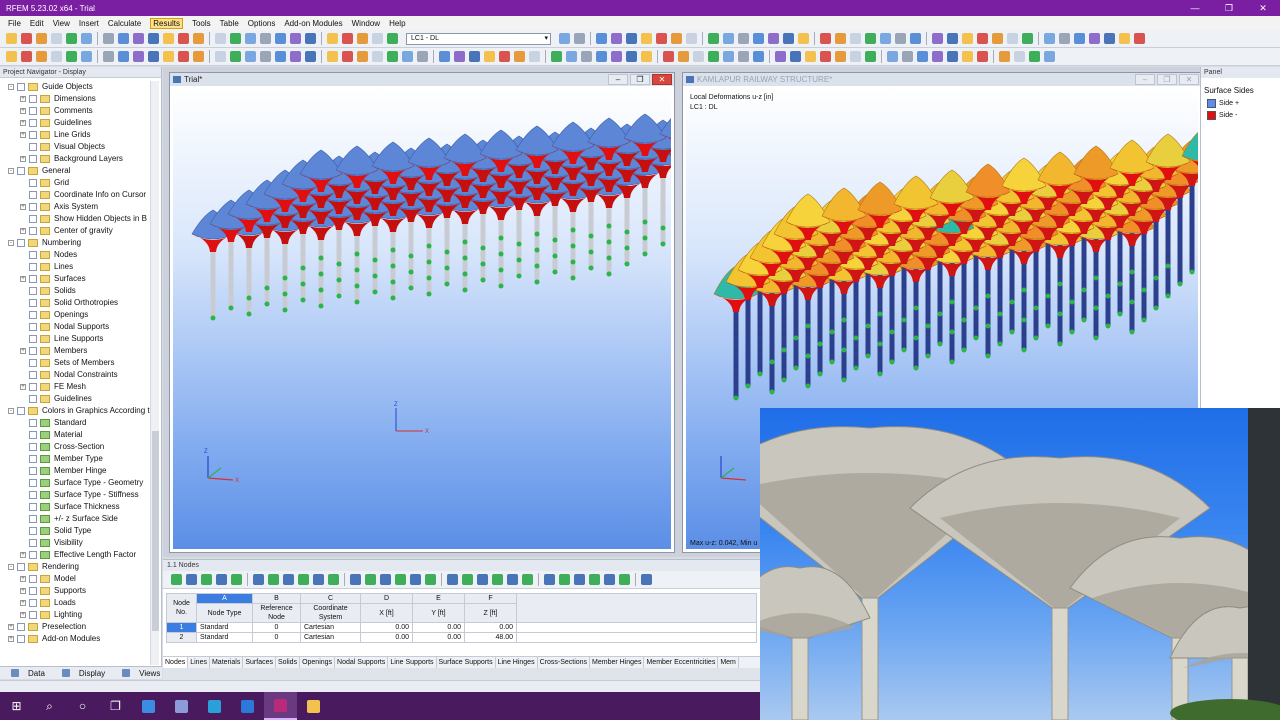 The height and width of the screenshot is (720, 1280). Describe the element at coordinates (11, 243) in the screenshot. I see `collapse-icon: -` at that location.